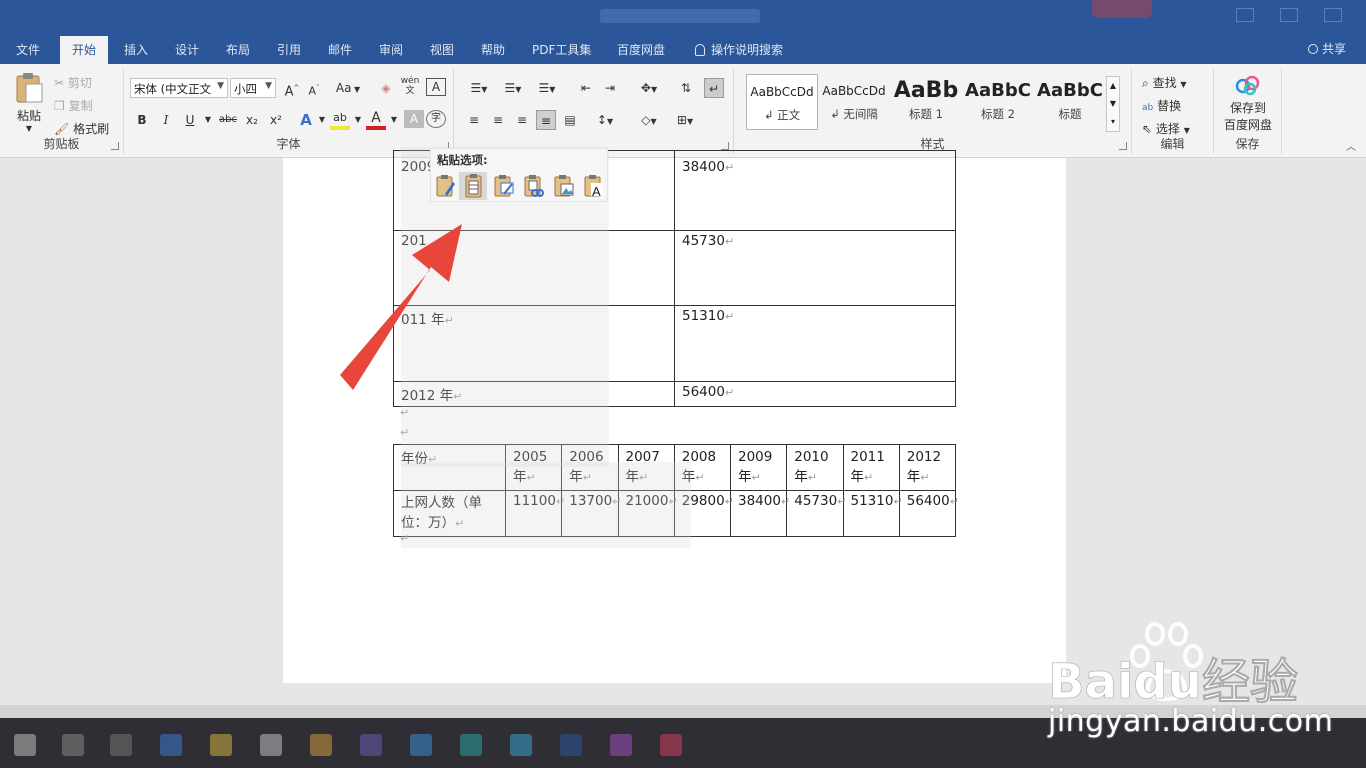  I want to click on font-color-button: A, so click(376, 120).